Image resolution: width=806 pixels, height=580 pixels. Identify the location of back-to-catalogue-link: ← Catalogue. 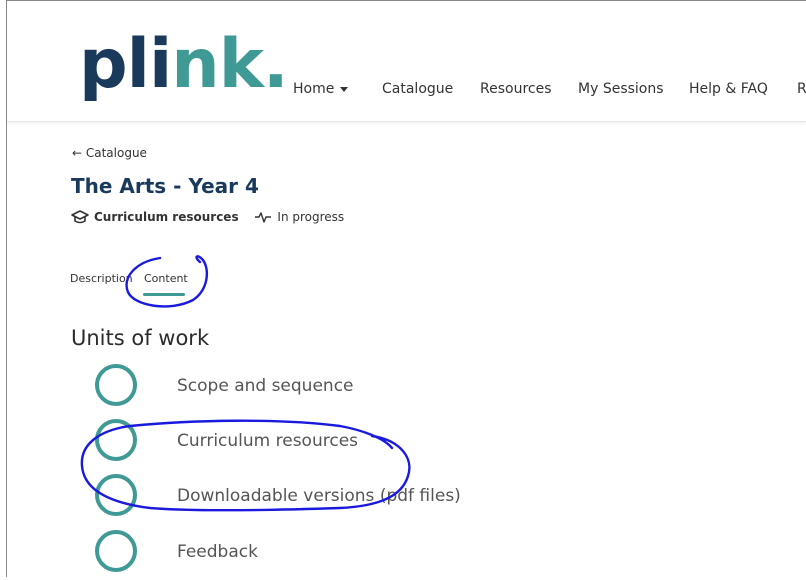
(109, 153).